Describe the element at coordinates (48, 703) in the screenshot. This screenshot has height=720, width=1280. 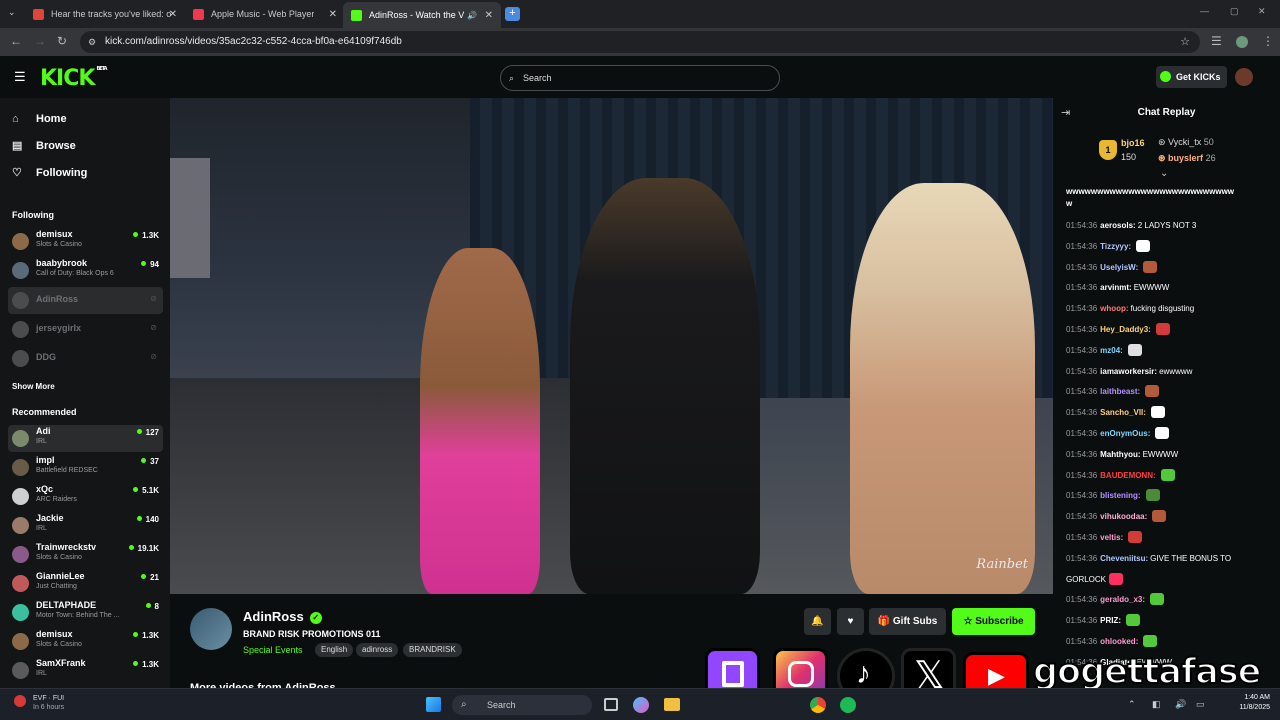
I see `weather-widget: EVF · FUI In 6 hours` at that location.